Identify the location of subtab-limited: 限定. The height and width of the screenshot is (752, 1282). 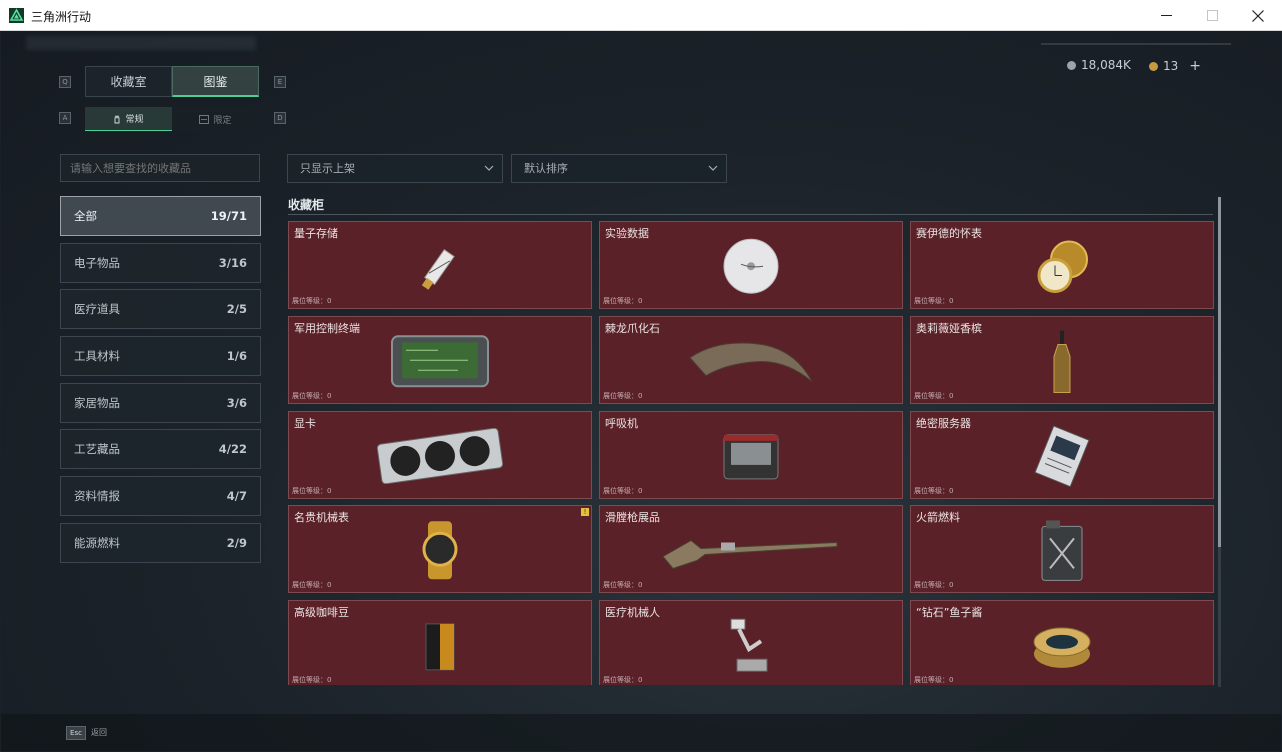
(215, 119).